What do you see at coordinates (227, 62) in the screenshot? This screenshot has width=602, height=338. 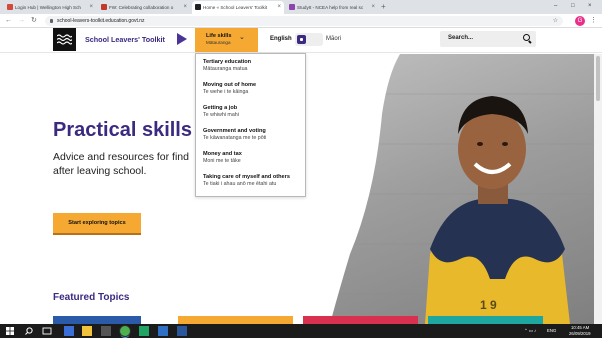 I see `dropdown-item-label: Tertiary education` at bounding box center [227, 62].